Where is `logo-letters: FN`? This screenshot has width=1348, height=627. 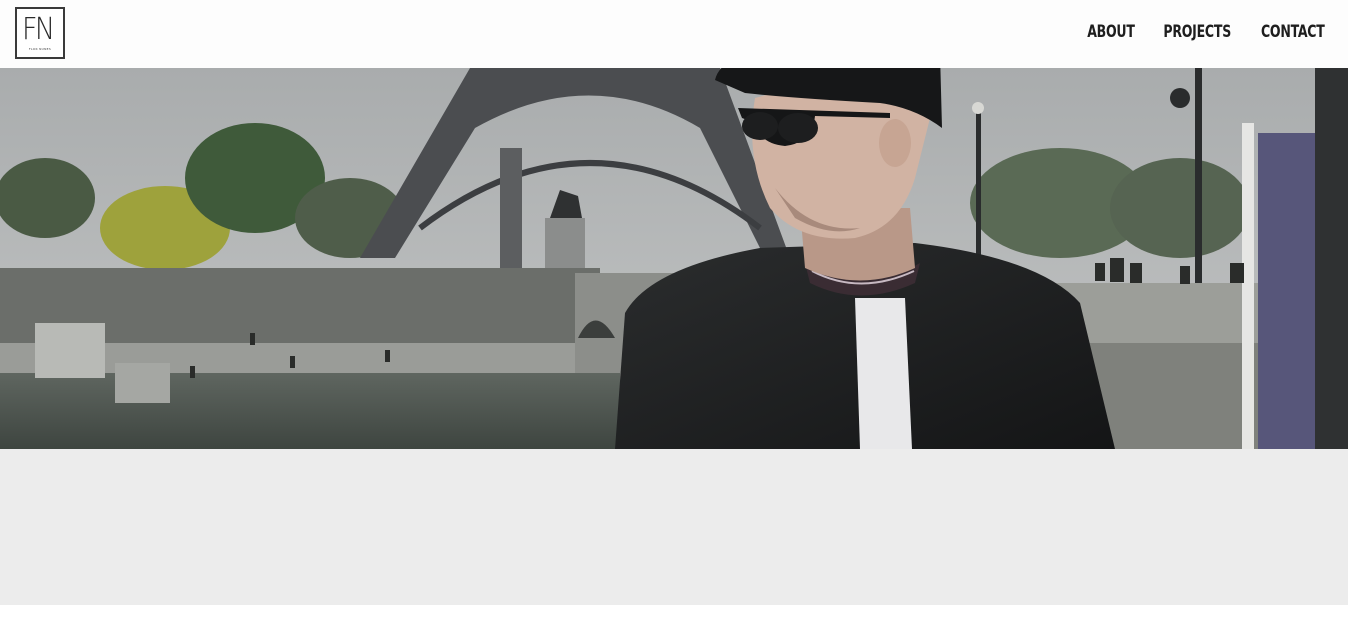
logo-letters: FN is located at coordinates (38, 29).